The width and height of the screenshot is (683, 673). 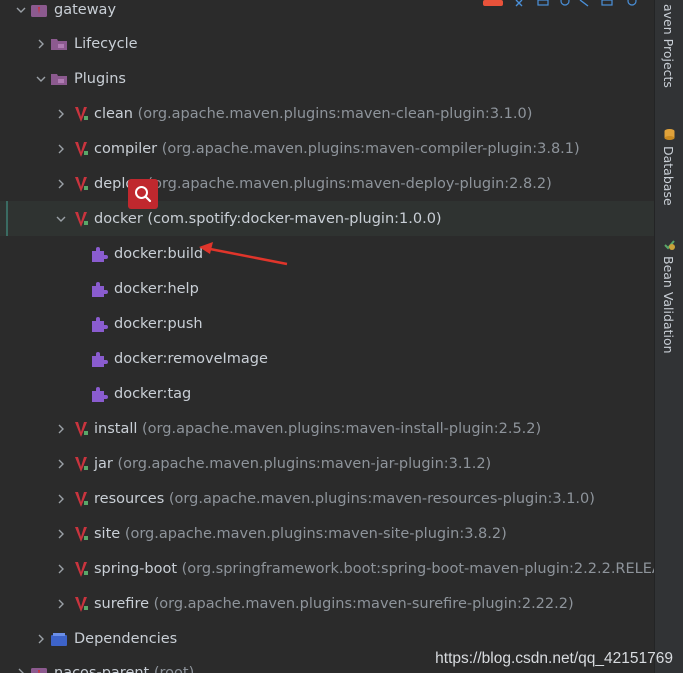 What do you see at coordinates (158, 323) in the screenshot?
I see `tree-row-label: docker:push` at bounding box center [158, 323].